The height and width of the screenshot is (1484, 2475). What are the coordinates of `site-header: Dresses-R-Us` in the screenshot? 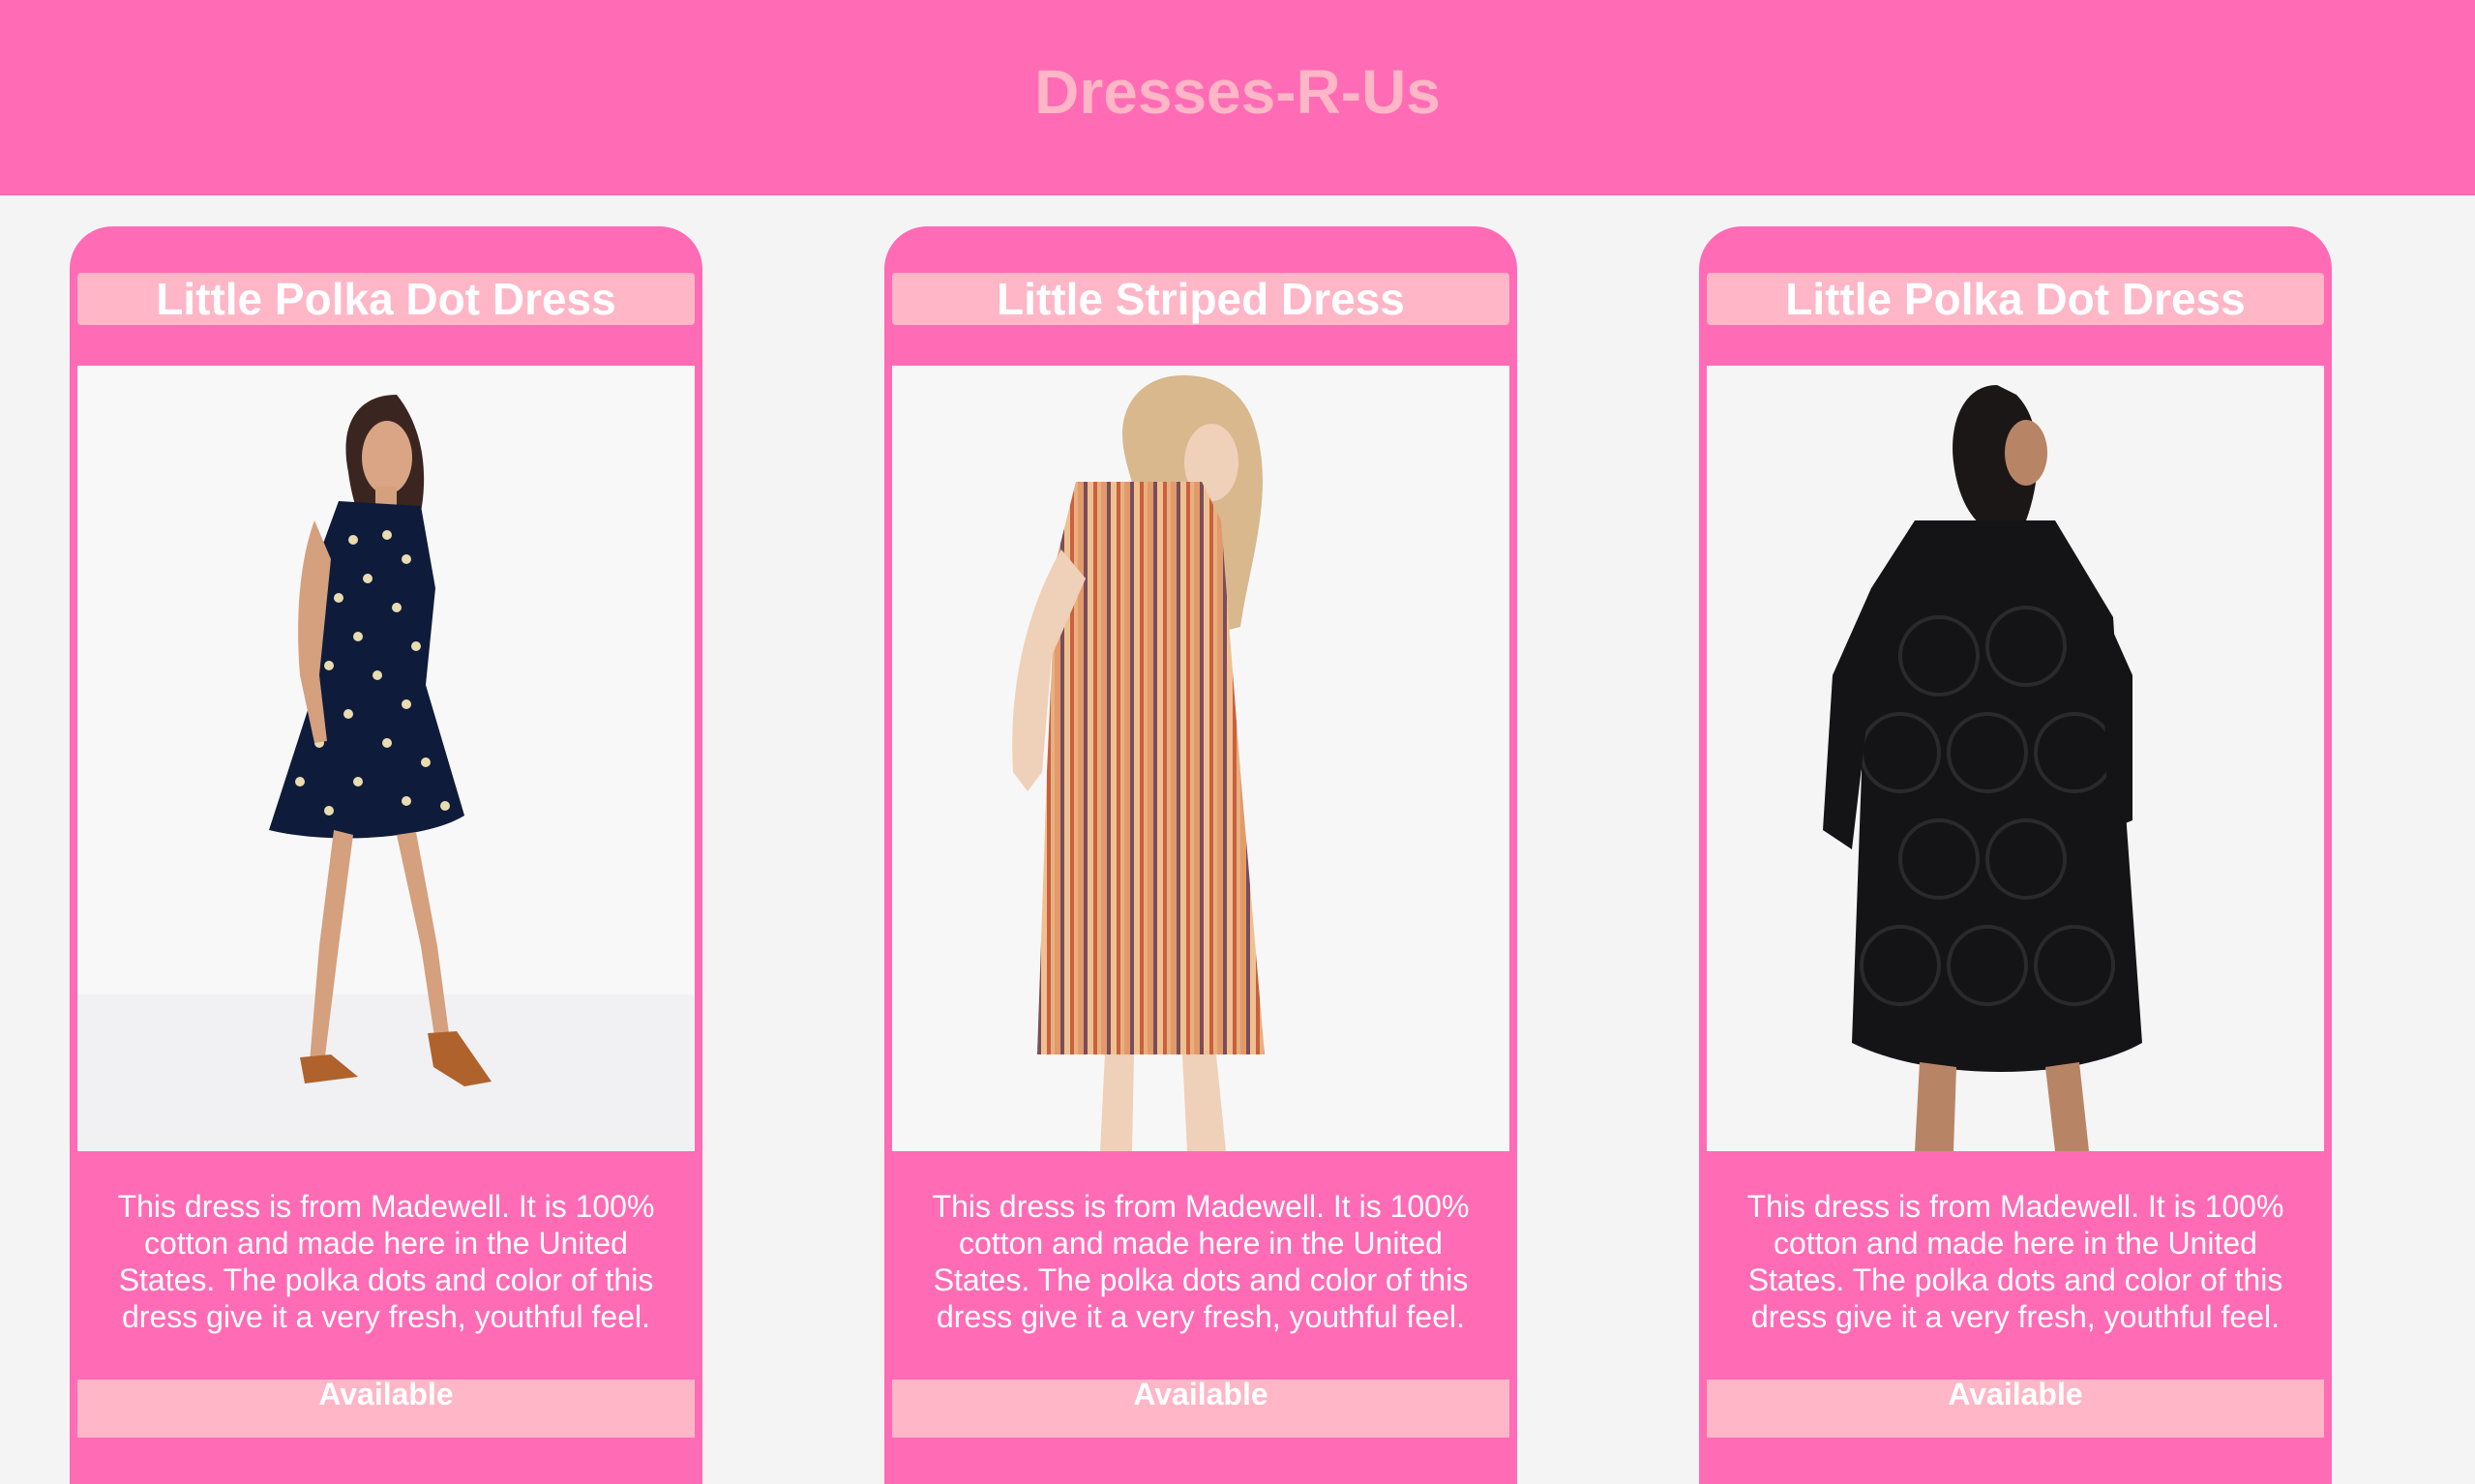 It's located at (1237, 97).